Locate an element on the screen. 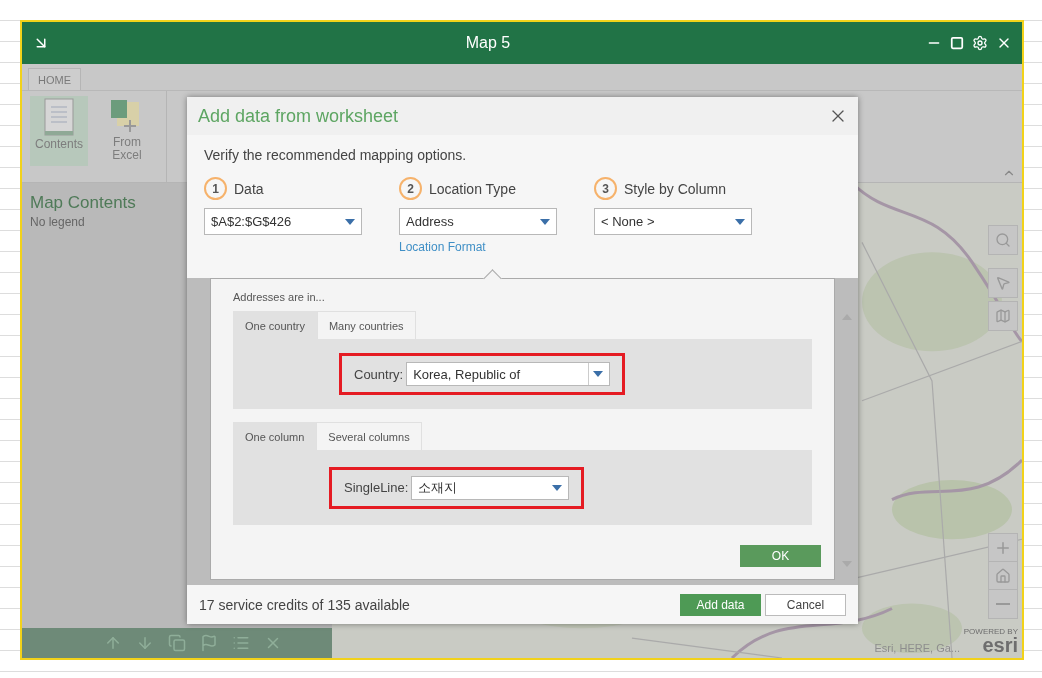  logo-caption: POWERED BY is located at coordinates (990, 632).